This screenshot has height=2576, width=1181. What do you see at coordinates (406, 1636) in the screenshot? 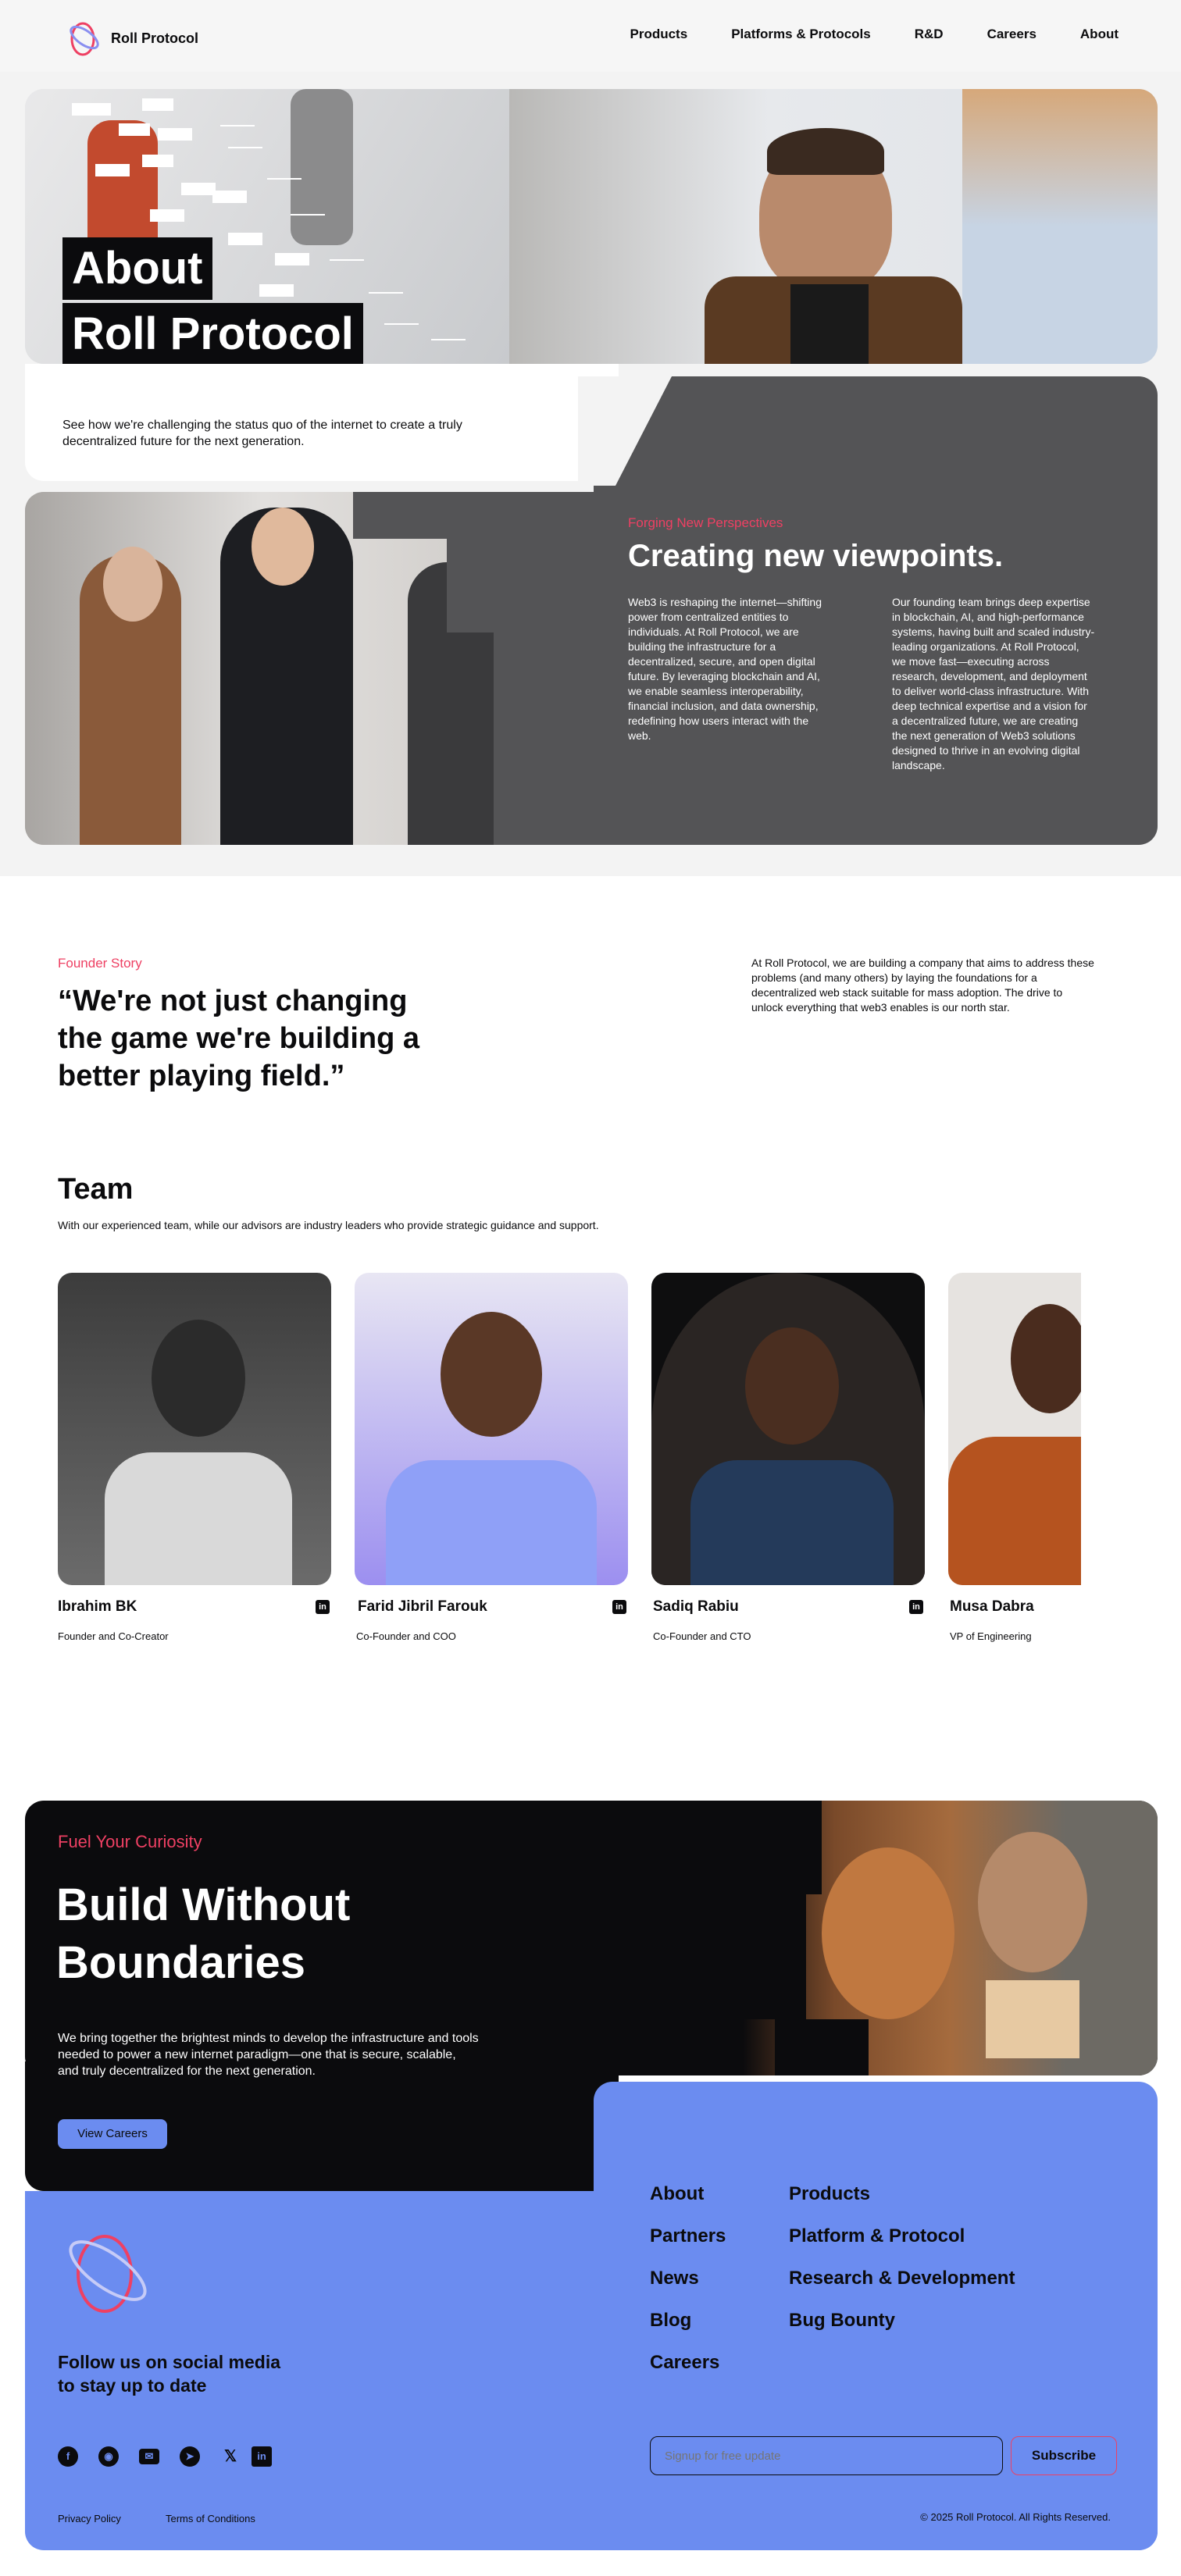
I see `team-role: Co-Founder and COO` at bounding box center [406, 1636].